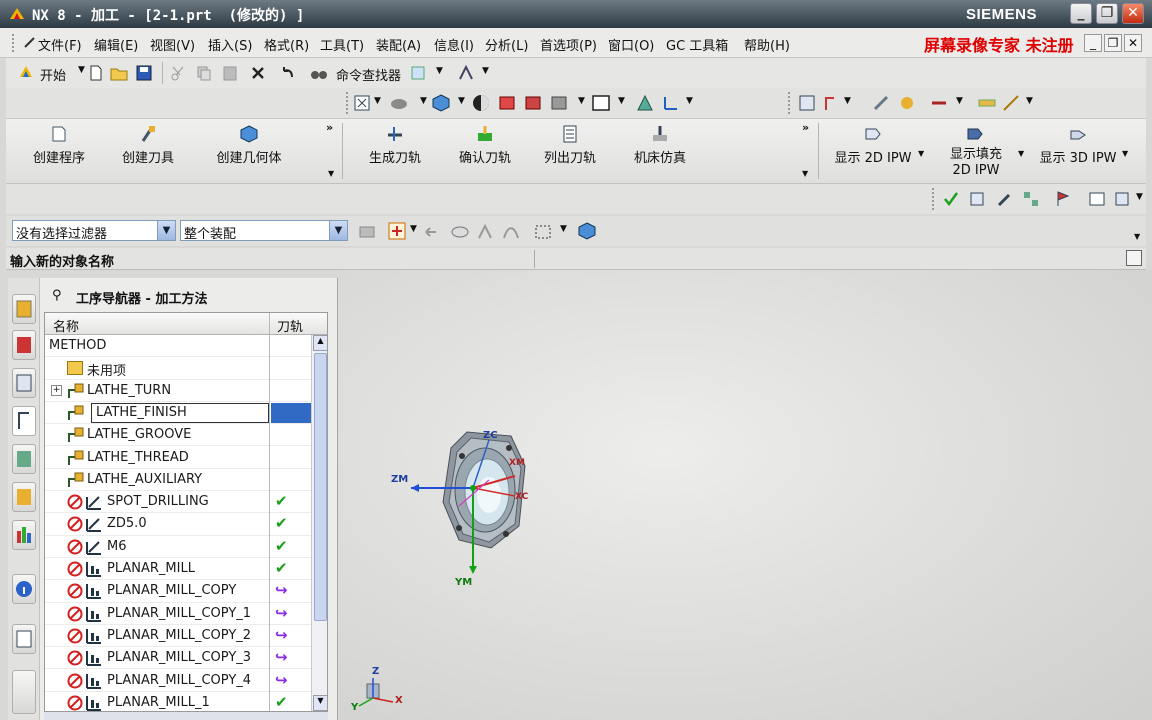  What do you see at coordinates (460, 232) in the screenshot?
I see `cut-section-icon` at bounding box center [460, 232].